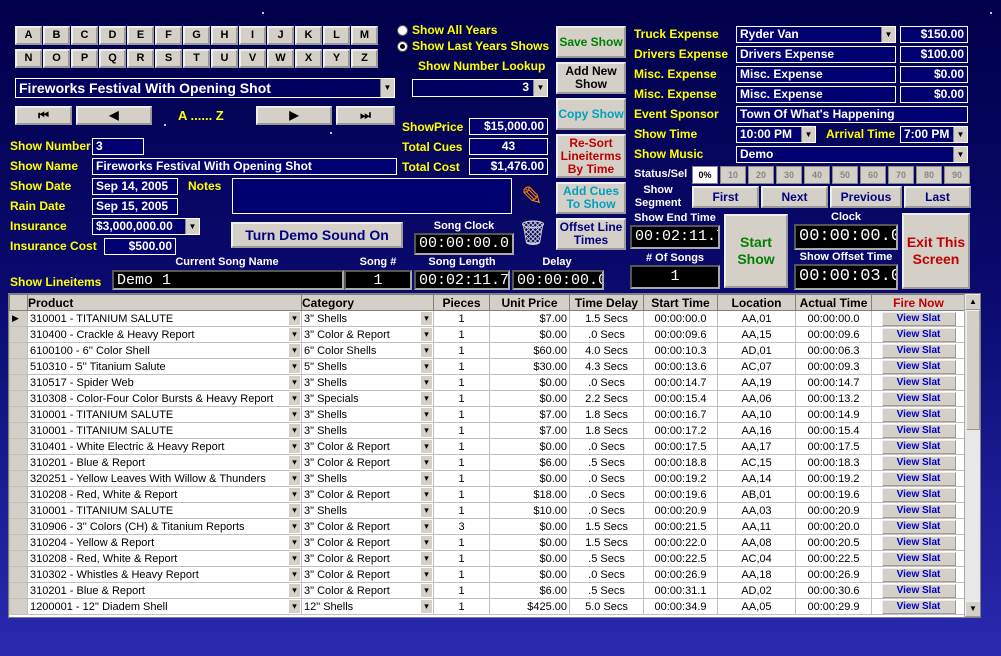 This screenshot has width=1001, height=656. What do you see at coordinates (447, 30) in the screenshot?
I see `radio-all-years: Show All Years` at bounding box center [447, 30].